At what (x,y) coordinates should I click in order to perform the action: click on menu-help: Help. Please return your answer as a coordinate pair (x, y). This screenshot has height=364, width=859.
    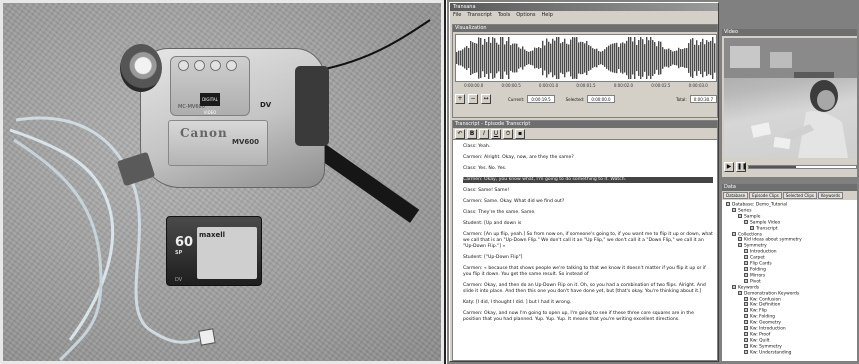
    Looking at the image, I should click on (547, 15).